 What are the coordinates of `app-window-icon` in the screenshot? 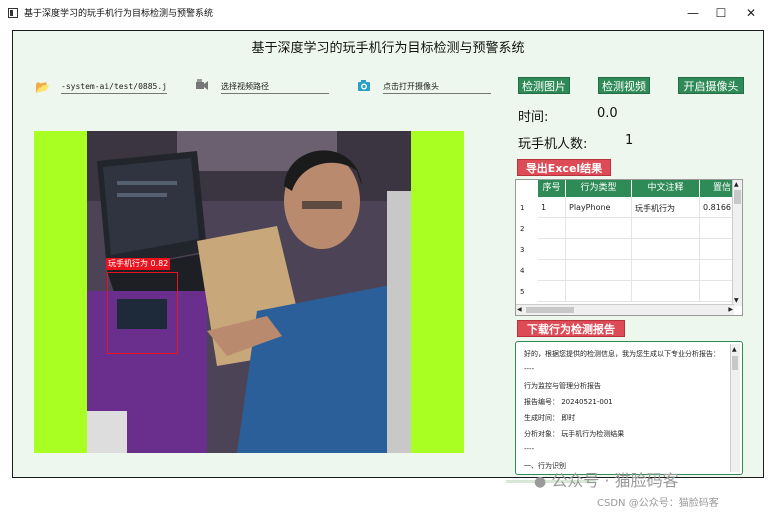 It's located at (13, 13).